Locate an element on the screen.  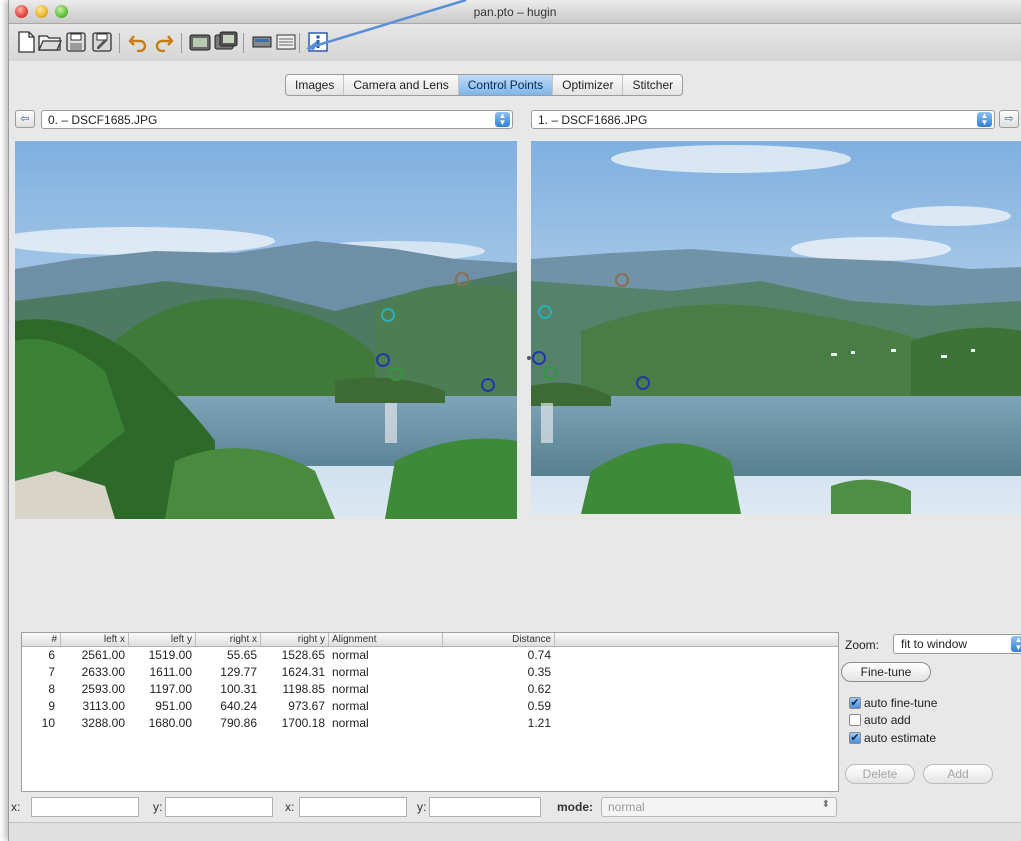
table-cell: 0.35 is located at coordinates (539, 672).